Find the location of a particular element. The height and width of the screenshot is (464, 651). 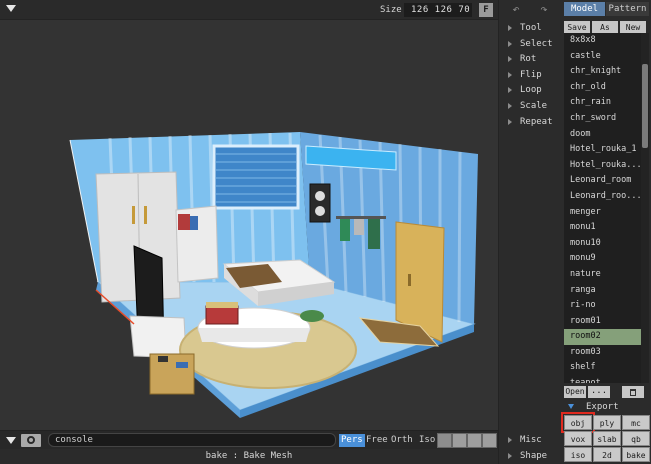

view-mode-orth: Orth is located at coordinates (402, 440).